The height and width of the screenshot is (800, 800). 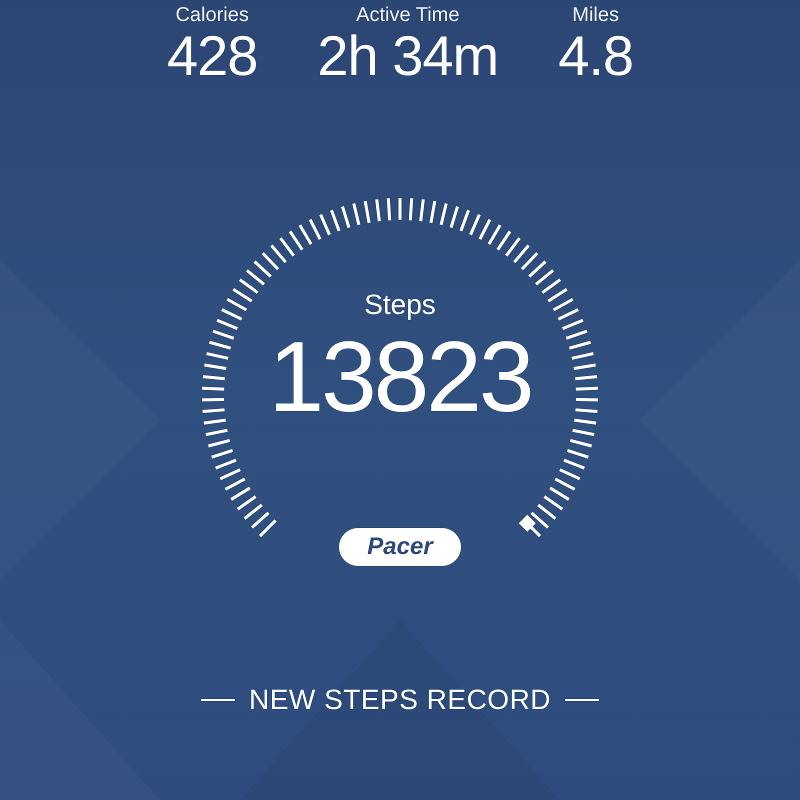 I want to click on stat-label: Calories, so click(x=212, y=15).